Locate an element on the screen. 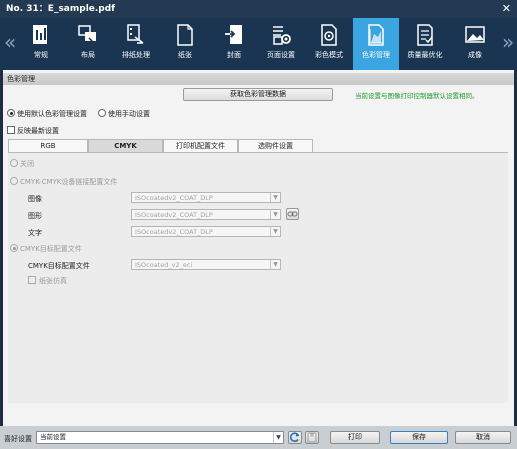 This screenshot has height=449, width=517. output-icon is located at coordinates (135, 34).